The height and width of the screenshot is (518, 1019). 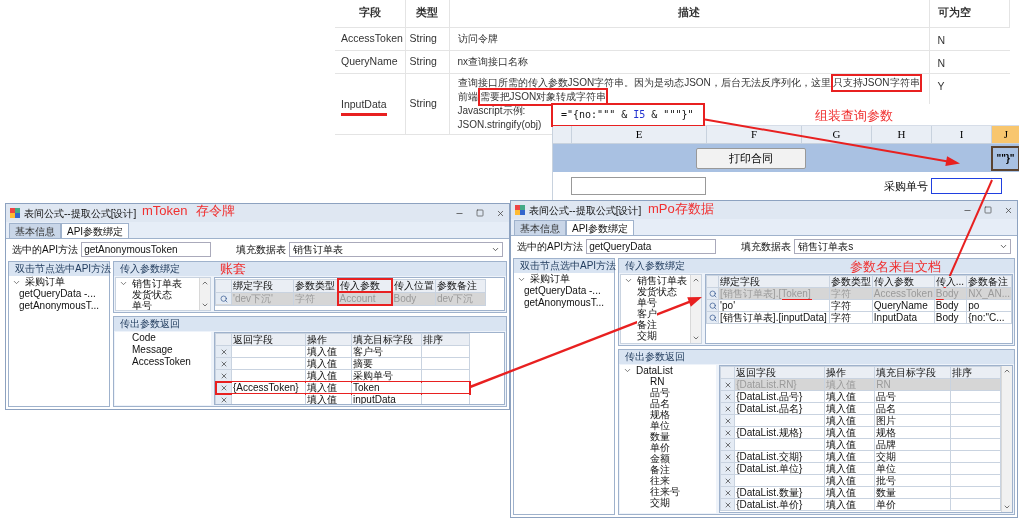 What do you see at coordinates (1005, 158) in the screenshot?
I see `spreadsheet-cell: ""}"` at bounding box center [1005, 158].